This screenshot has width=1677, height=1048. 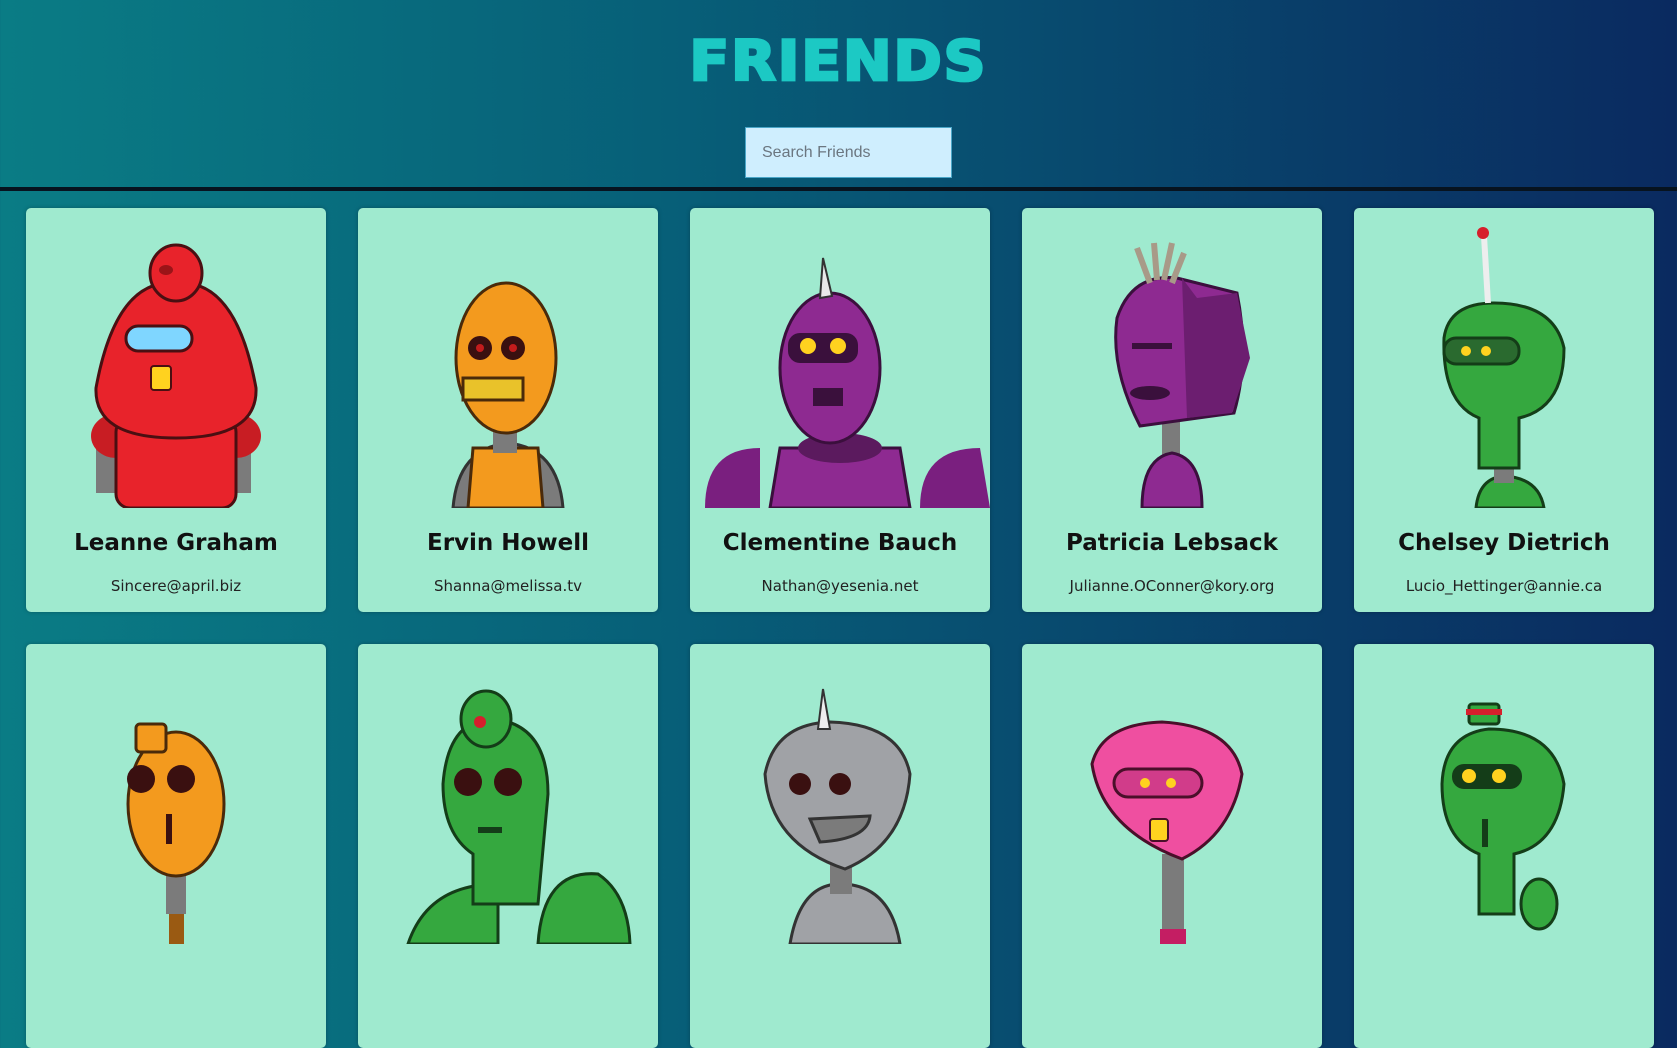 I want to click on robot-name: Chelsey Dietrich, so click(x=1504, y=543).